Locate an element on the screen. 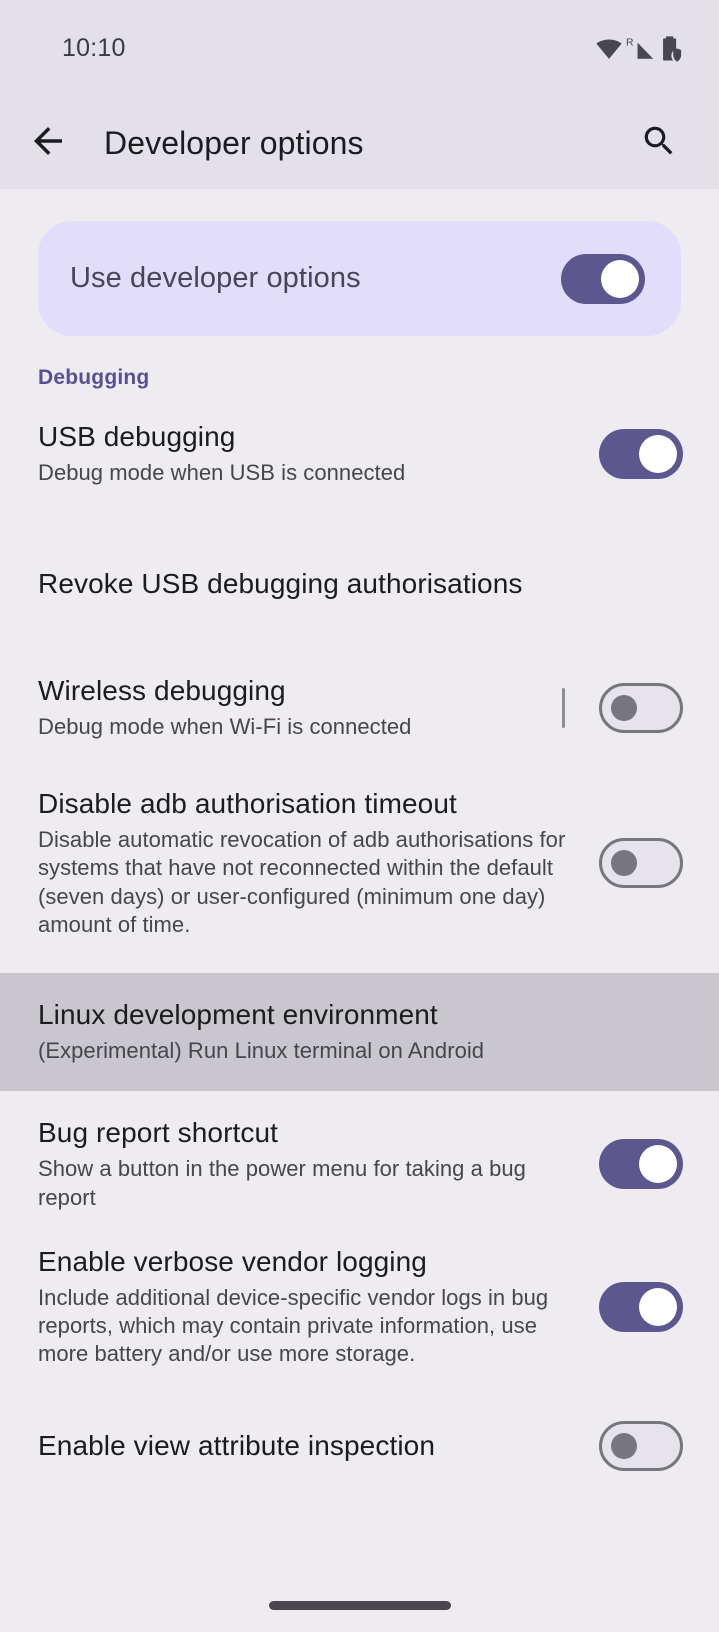 The width and height of the screenshot is (719, 1632). battery-protected-icon is located at coordinates (671, 49).